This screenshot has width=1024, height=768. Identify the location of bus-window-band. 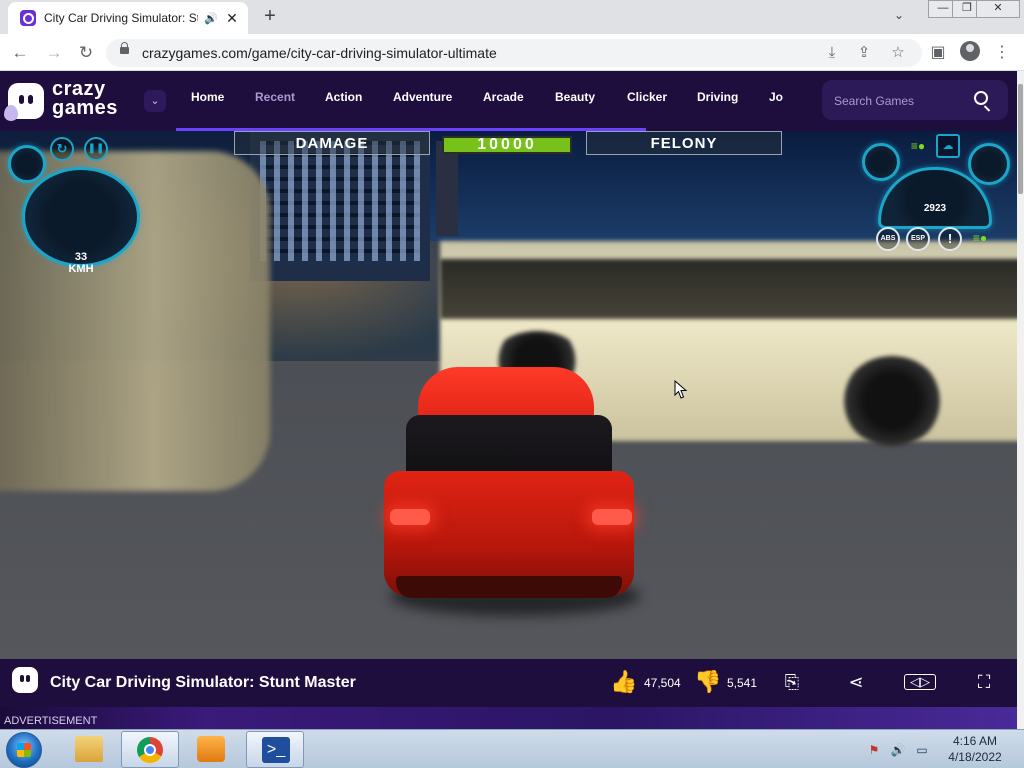
(728, 289).